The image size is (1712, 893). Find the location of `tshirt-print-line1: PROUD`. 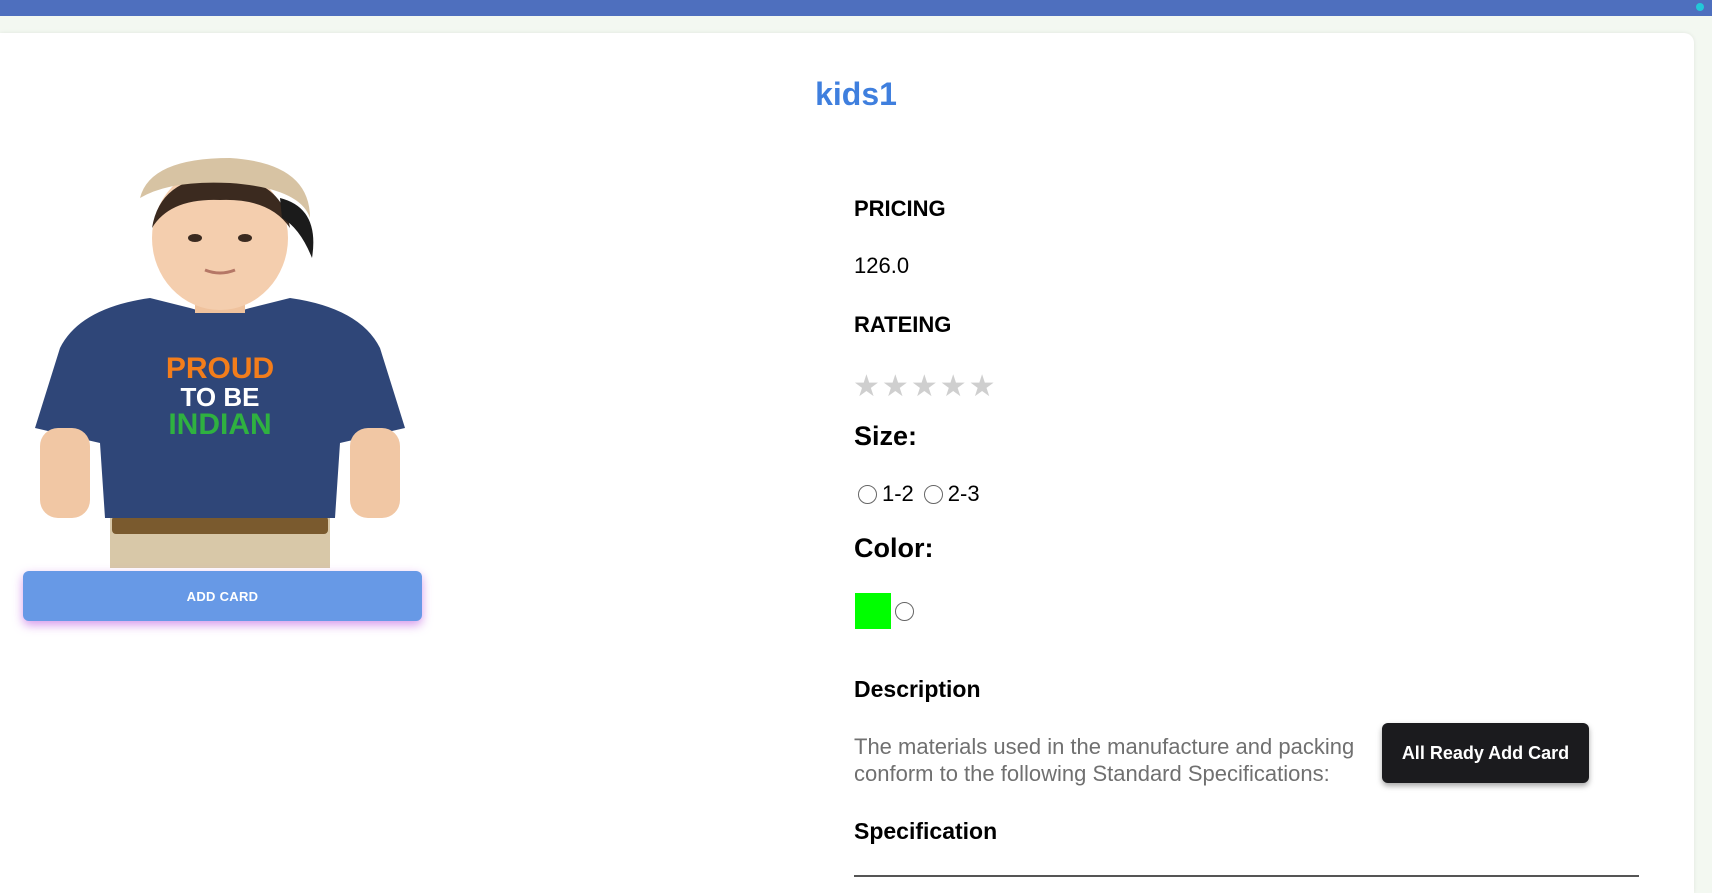

tshirt-print-line1: PROUD is located at coordinates (220, 368).